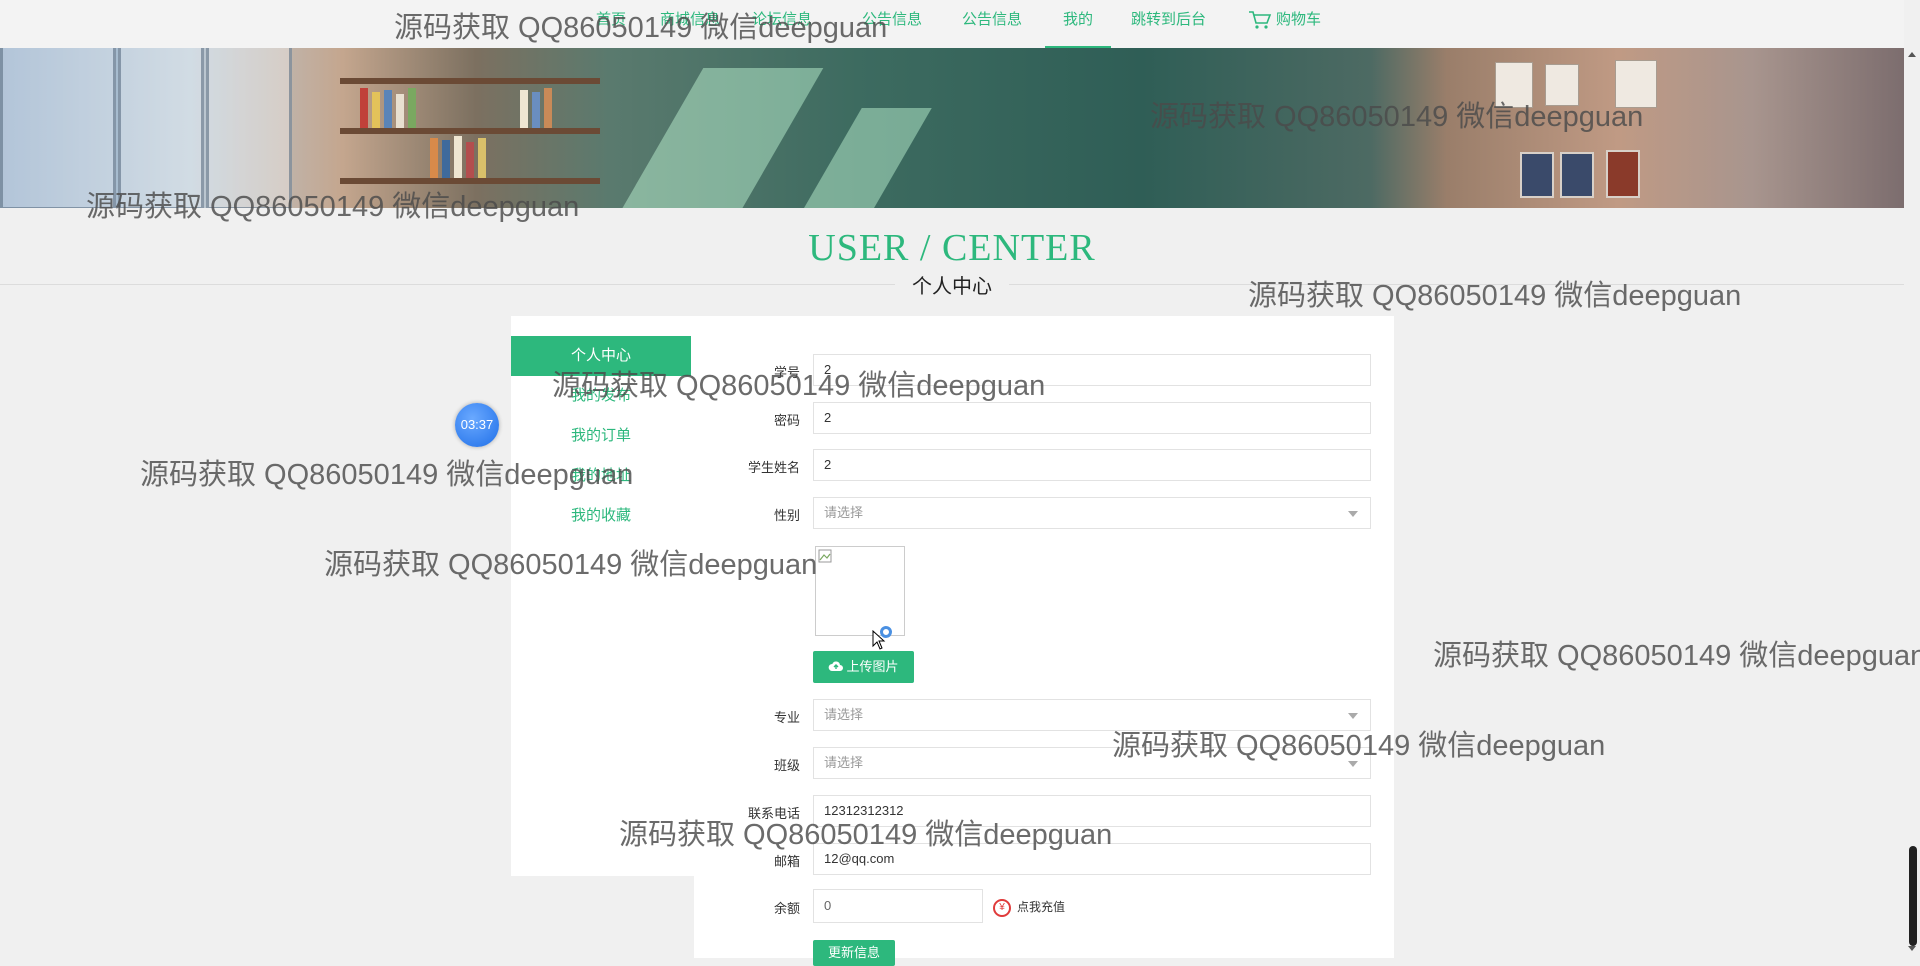 This screenshot has width=1920, height=966. What do you see at coordinates (898, 906) in the screenshot?
I see `balance-input: 0` at bounding box center [898, 906].